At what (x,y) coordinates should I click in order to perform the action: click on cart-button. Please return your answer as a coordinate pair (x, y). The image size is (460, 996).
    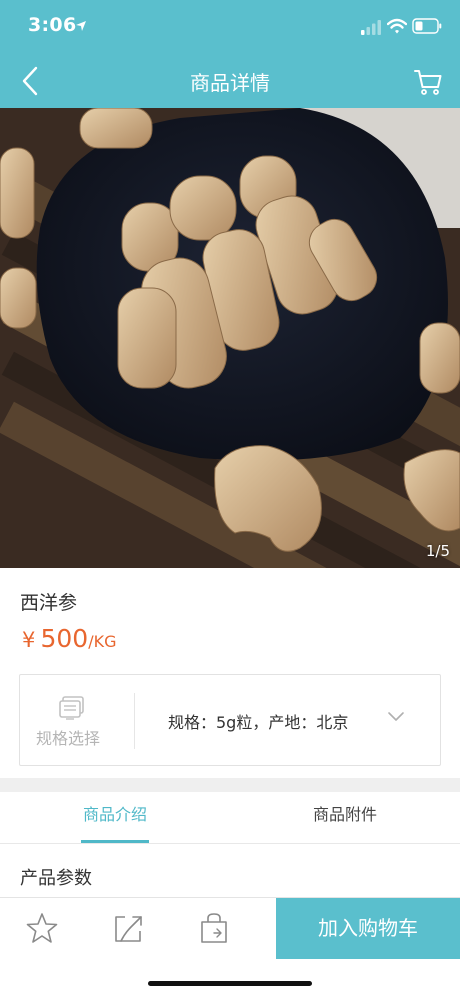
    Looking at the image, I should click on (428, 81).